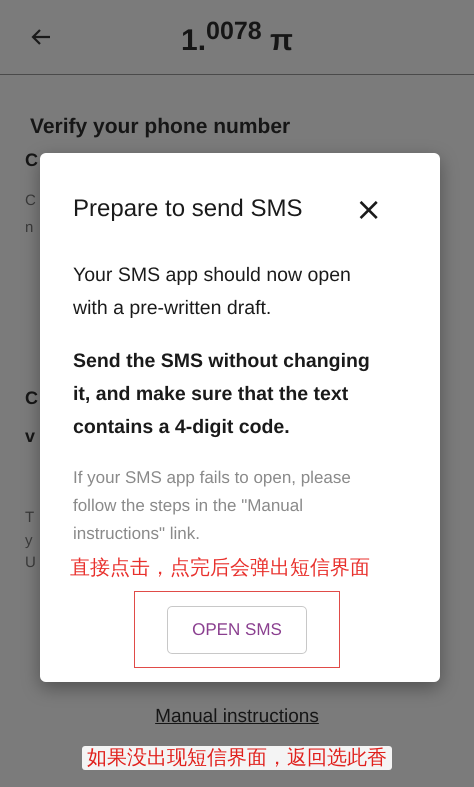 This screenshot has width=474, height=787. I want to click on page-heading: Verify your phone number, so click(160, 127).